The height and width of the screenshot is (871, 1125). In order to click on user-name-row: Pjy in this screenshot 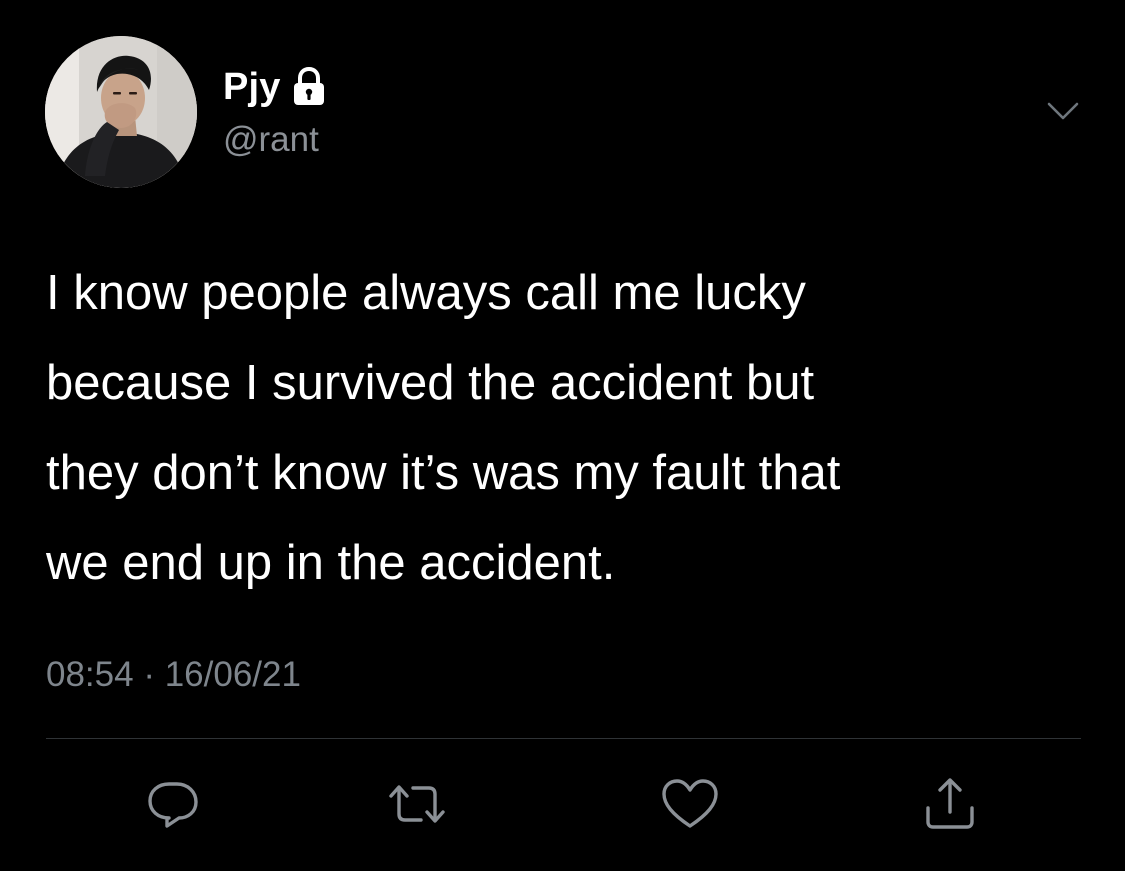, I will do `click(275, 87)`.